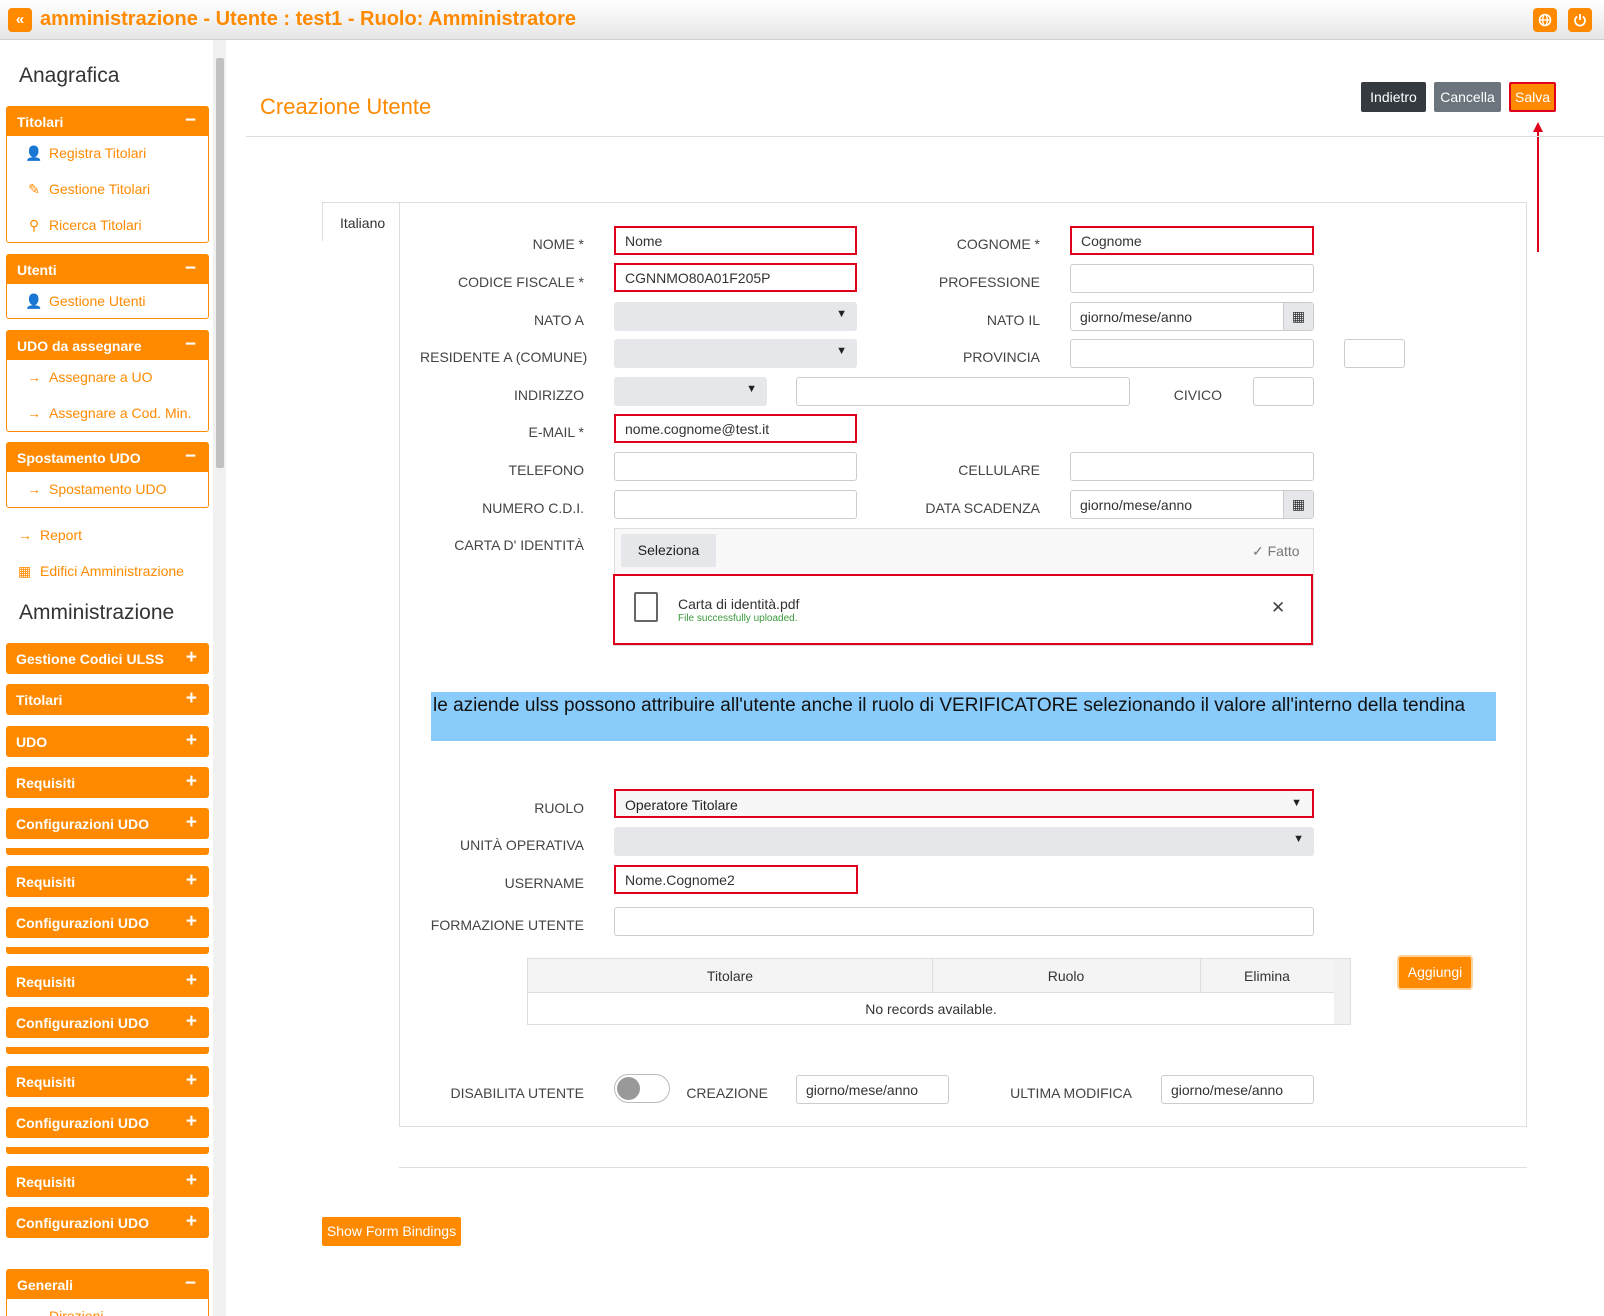  What do you see at coordinates (1393, 97) in the screenshot?
I see `back-button: Indietro` at bounding box center [1393, 97].